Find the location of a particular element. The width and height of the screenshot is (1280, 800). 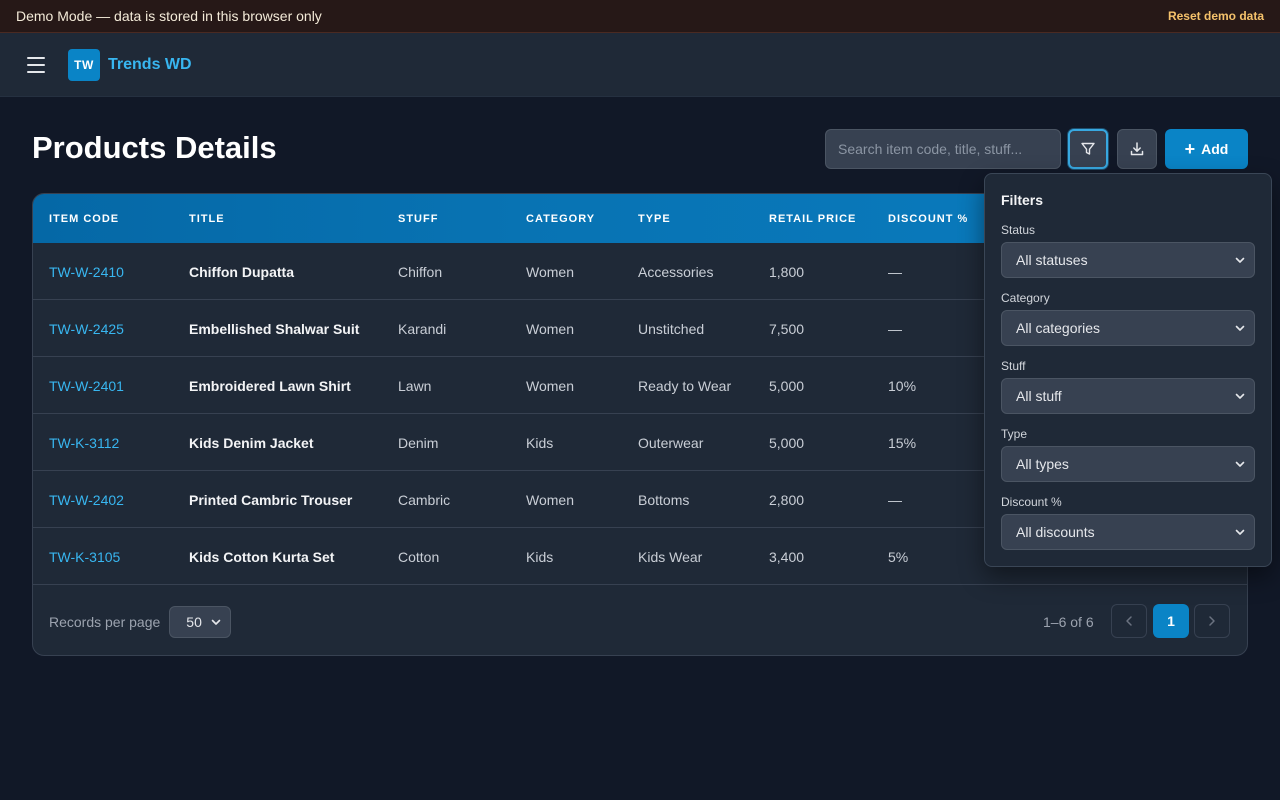

item-type: Unstitched is located at coordinates (671, 328).